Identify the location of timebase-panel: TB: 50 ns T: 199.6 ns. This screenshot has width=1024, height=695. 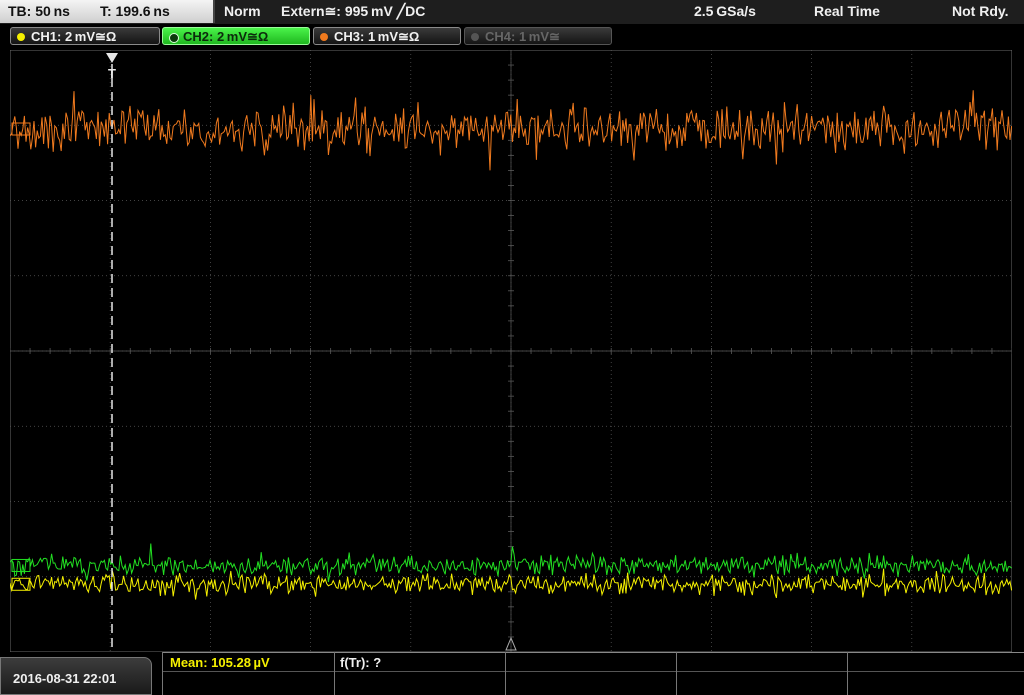
(107, 11).